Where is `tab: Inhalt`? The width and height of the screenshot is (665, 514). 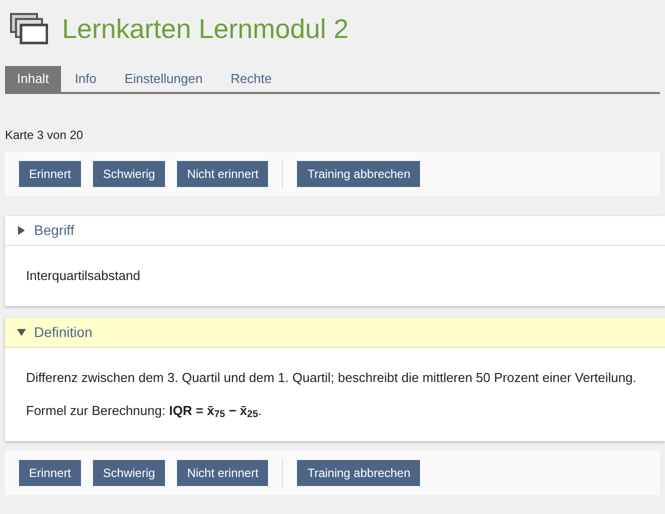
tab: Inhalt is located at coordinates (33, 79).